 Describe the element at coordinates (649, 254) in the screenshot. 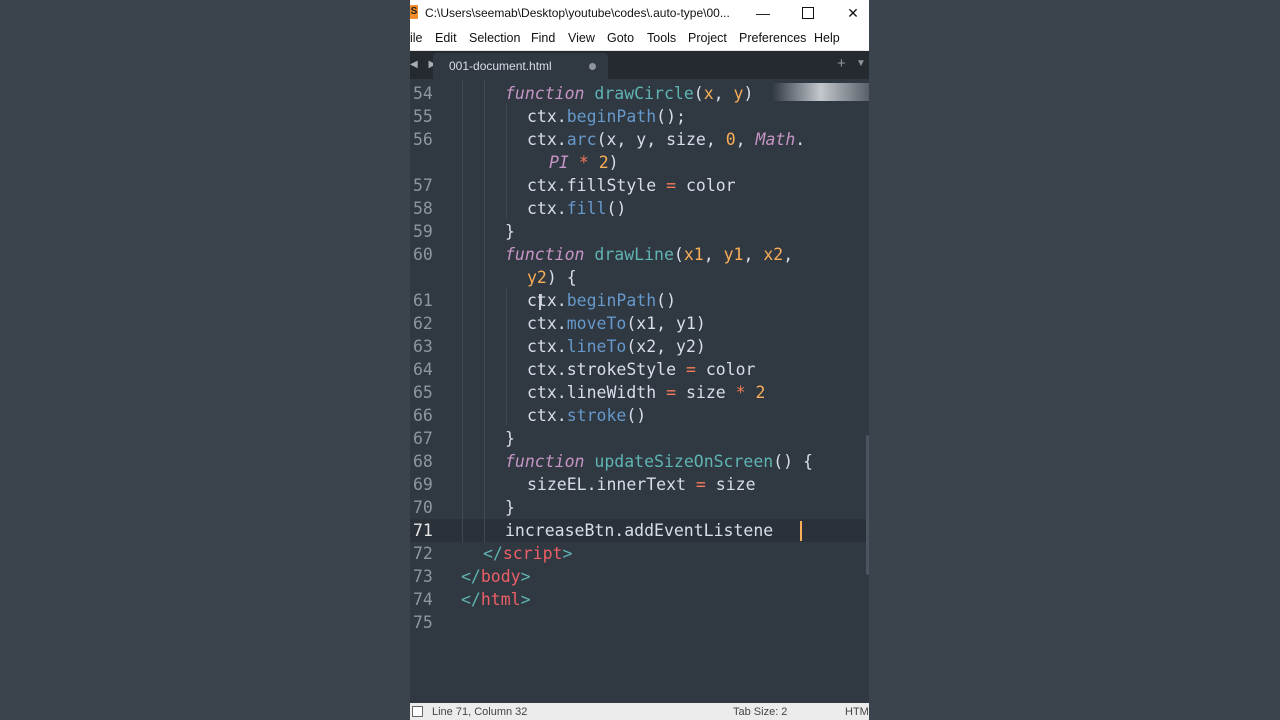

I see `code-line-60: function drawLine(x1, y1, x2,` at that location.